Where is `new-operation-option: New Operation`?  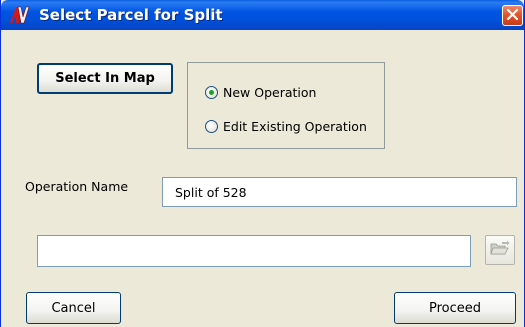
new-operation-option: New Operation is located at coordinates (260, 92).